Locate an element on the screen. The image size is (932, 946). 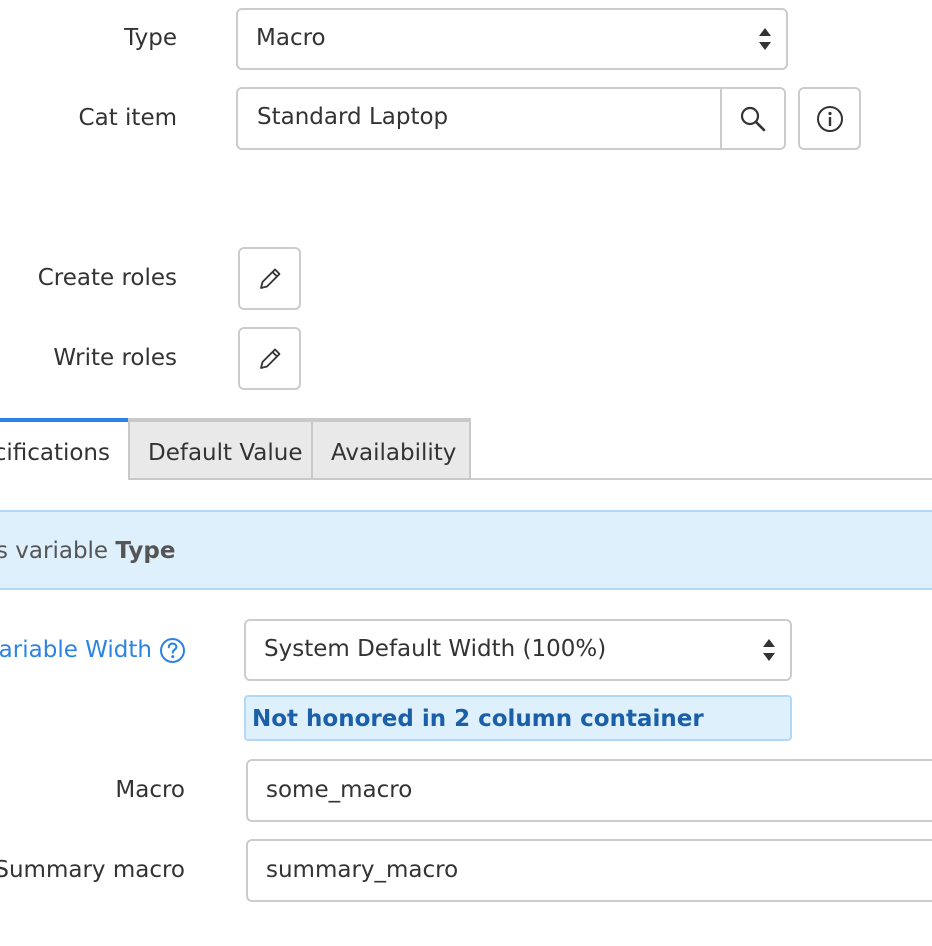
variable-width-value: System Default Width (100%) is located at coordinates (435, 649).